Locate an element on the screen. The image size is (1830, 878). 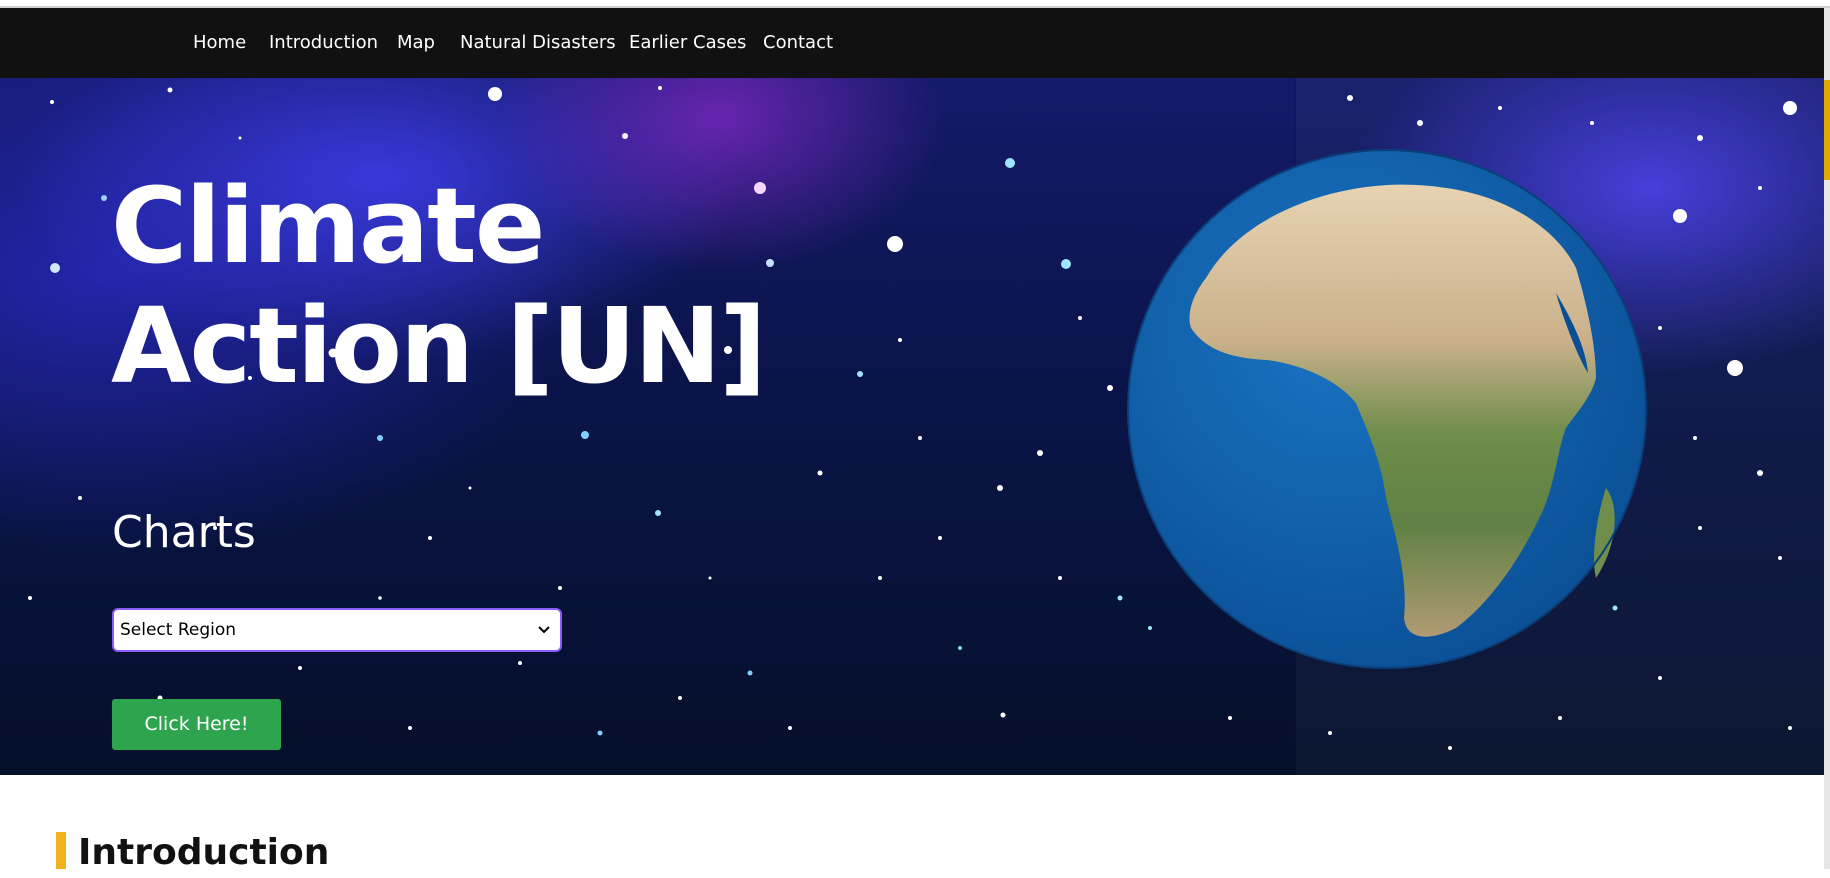
introduction-heading: Introduction is located at coordinates (204, 852).